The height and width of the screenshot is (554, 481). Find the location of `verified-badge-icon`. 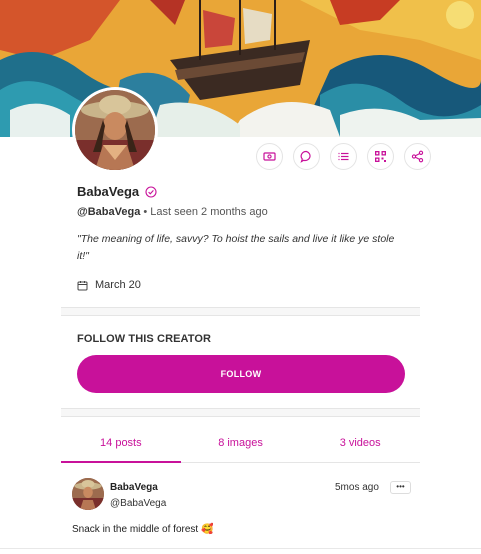

verified-badge-icon is located at coordinates (151, 191).